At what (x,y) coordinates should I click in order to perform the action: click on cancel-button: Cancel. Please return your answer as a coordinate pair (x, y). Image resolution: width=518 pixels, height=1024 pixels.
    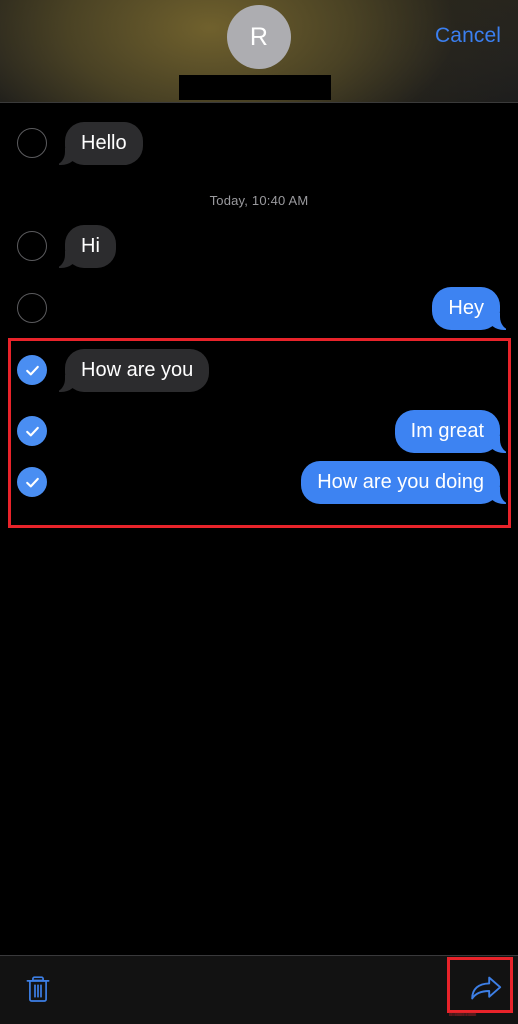
    Looking at the image, I should click on (468, 36).